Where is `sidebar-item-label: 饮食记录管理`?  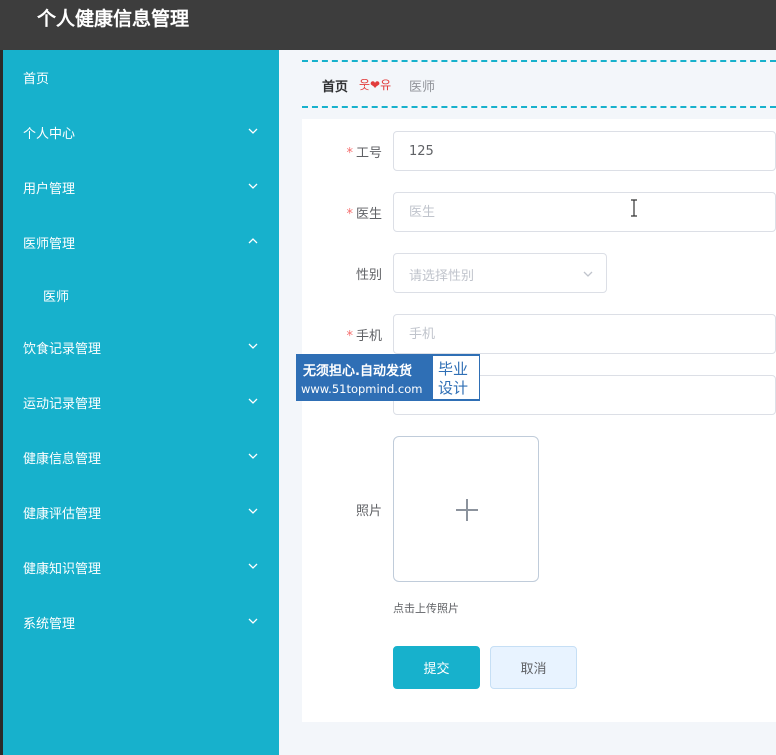
sidebar-item-label: 饮食记录管理 is located at coordinates (62, 349).